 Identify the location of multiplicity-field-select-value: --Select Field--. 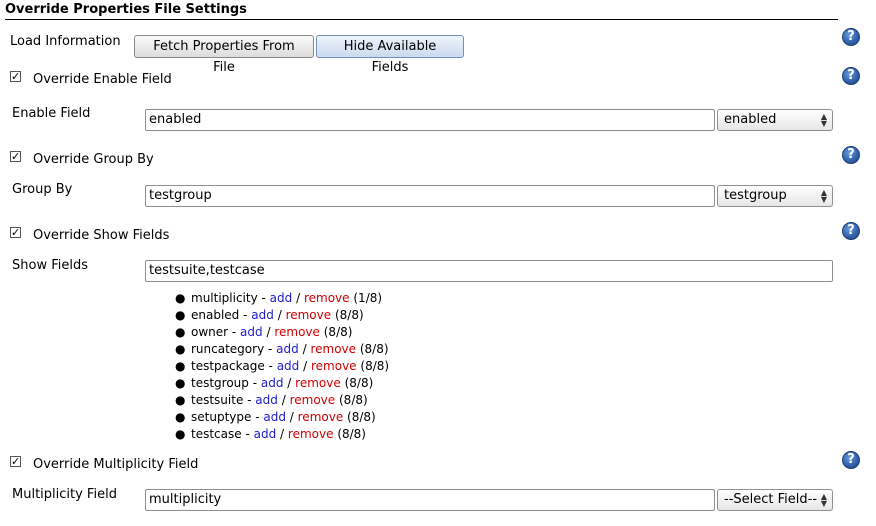
(771, 499).